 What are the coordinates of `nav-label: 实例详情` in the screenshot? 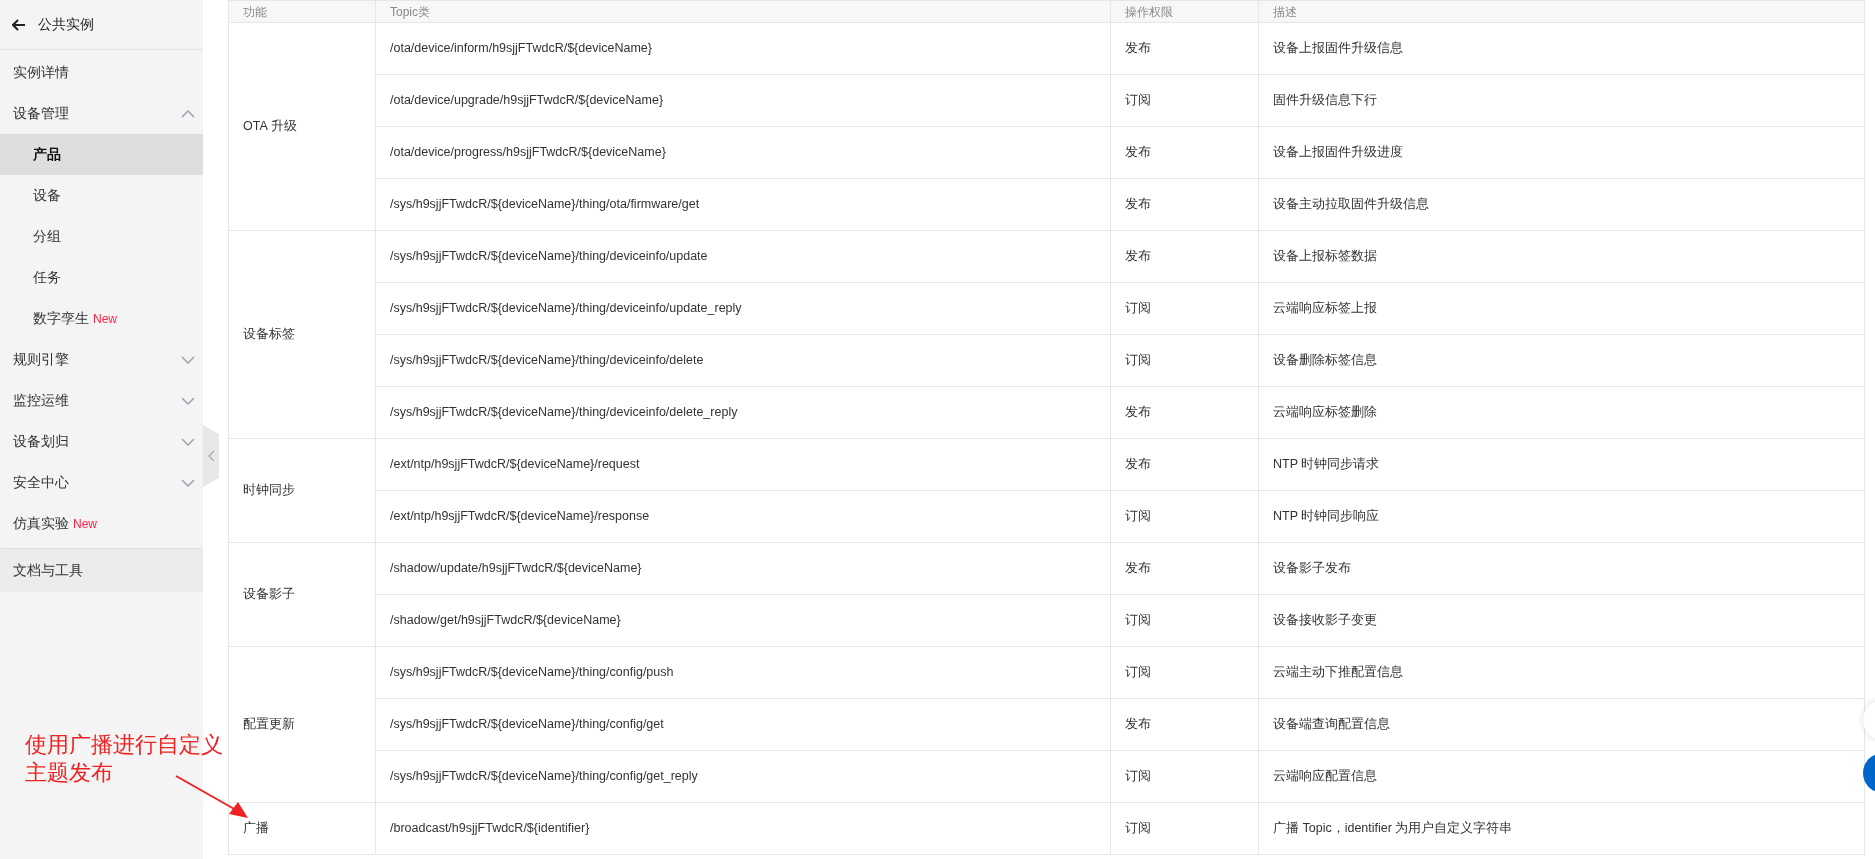 It's located at (41, 72).